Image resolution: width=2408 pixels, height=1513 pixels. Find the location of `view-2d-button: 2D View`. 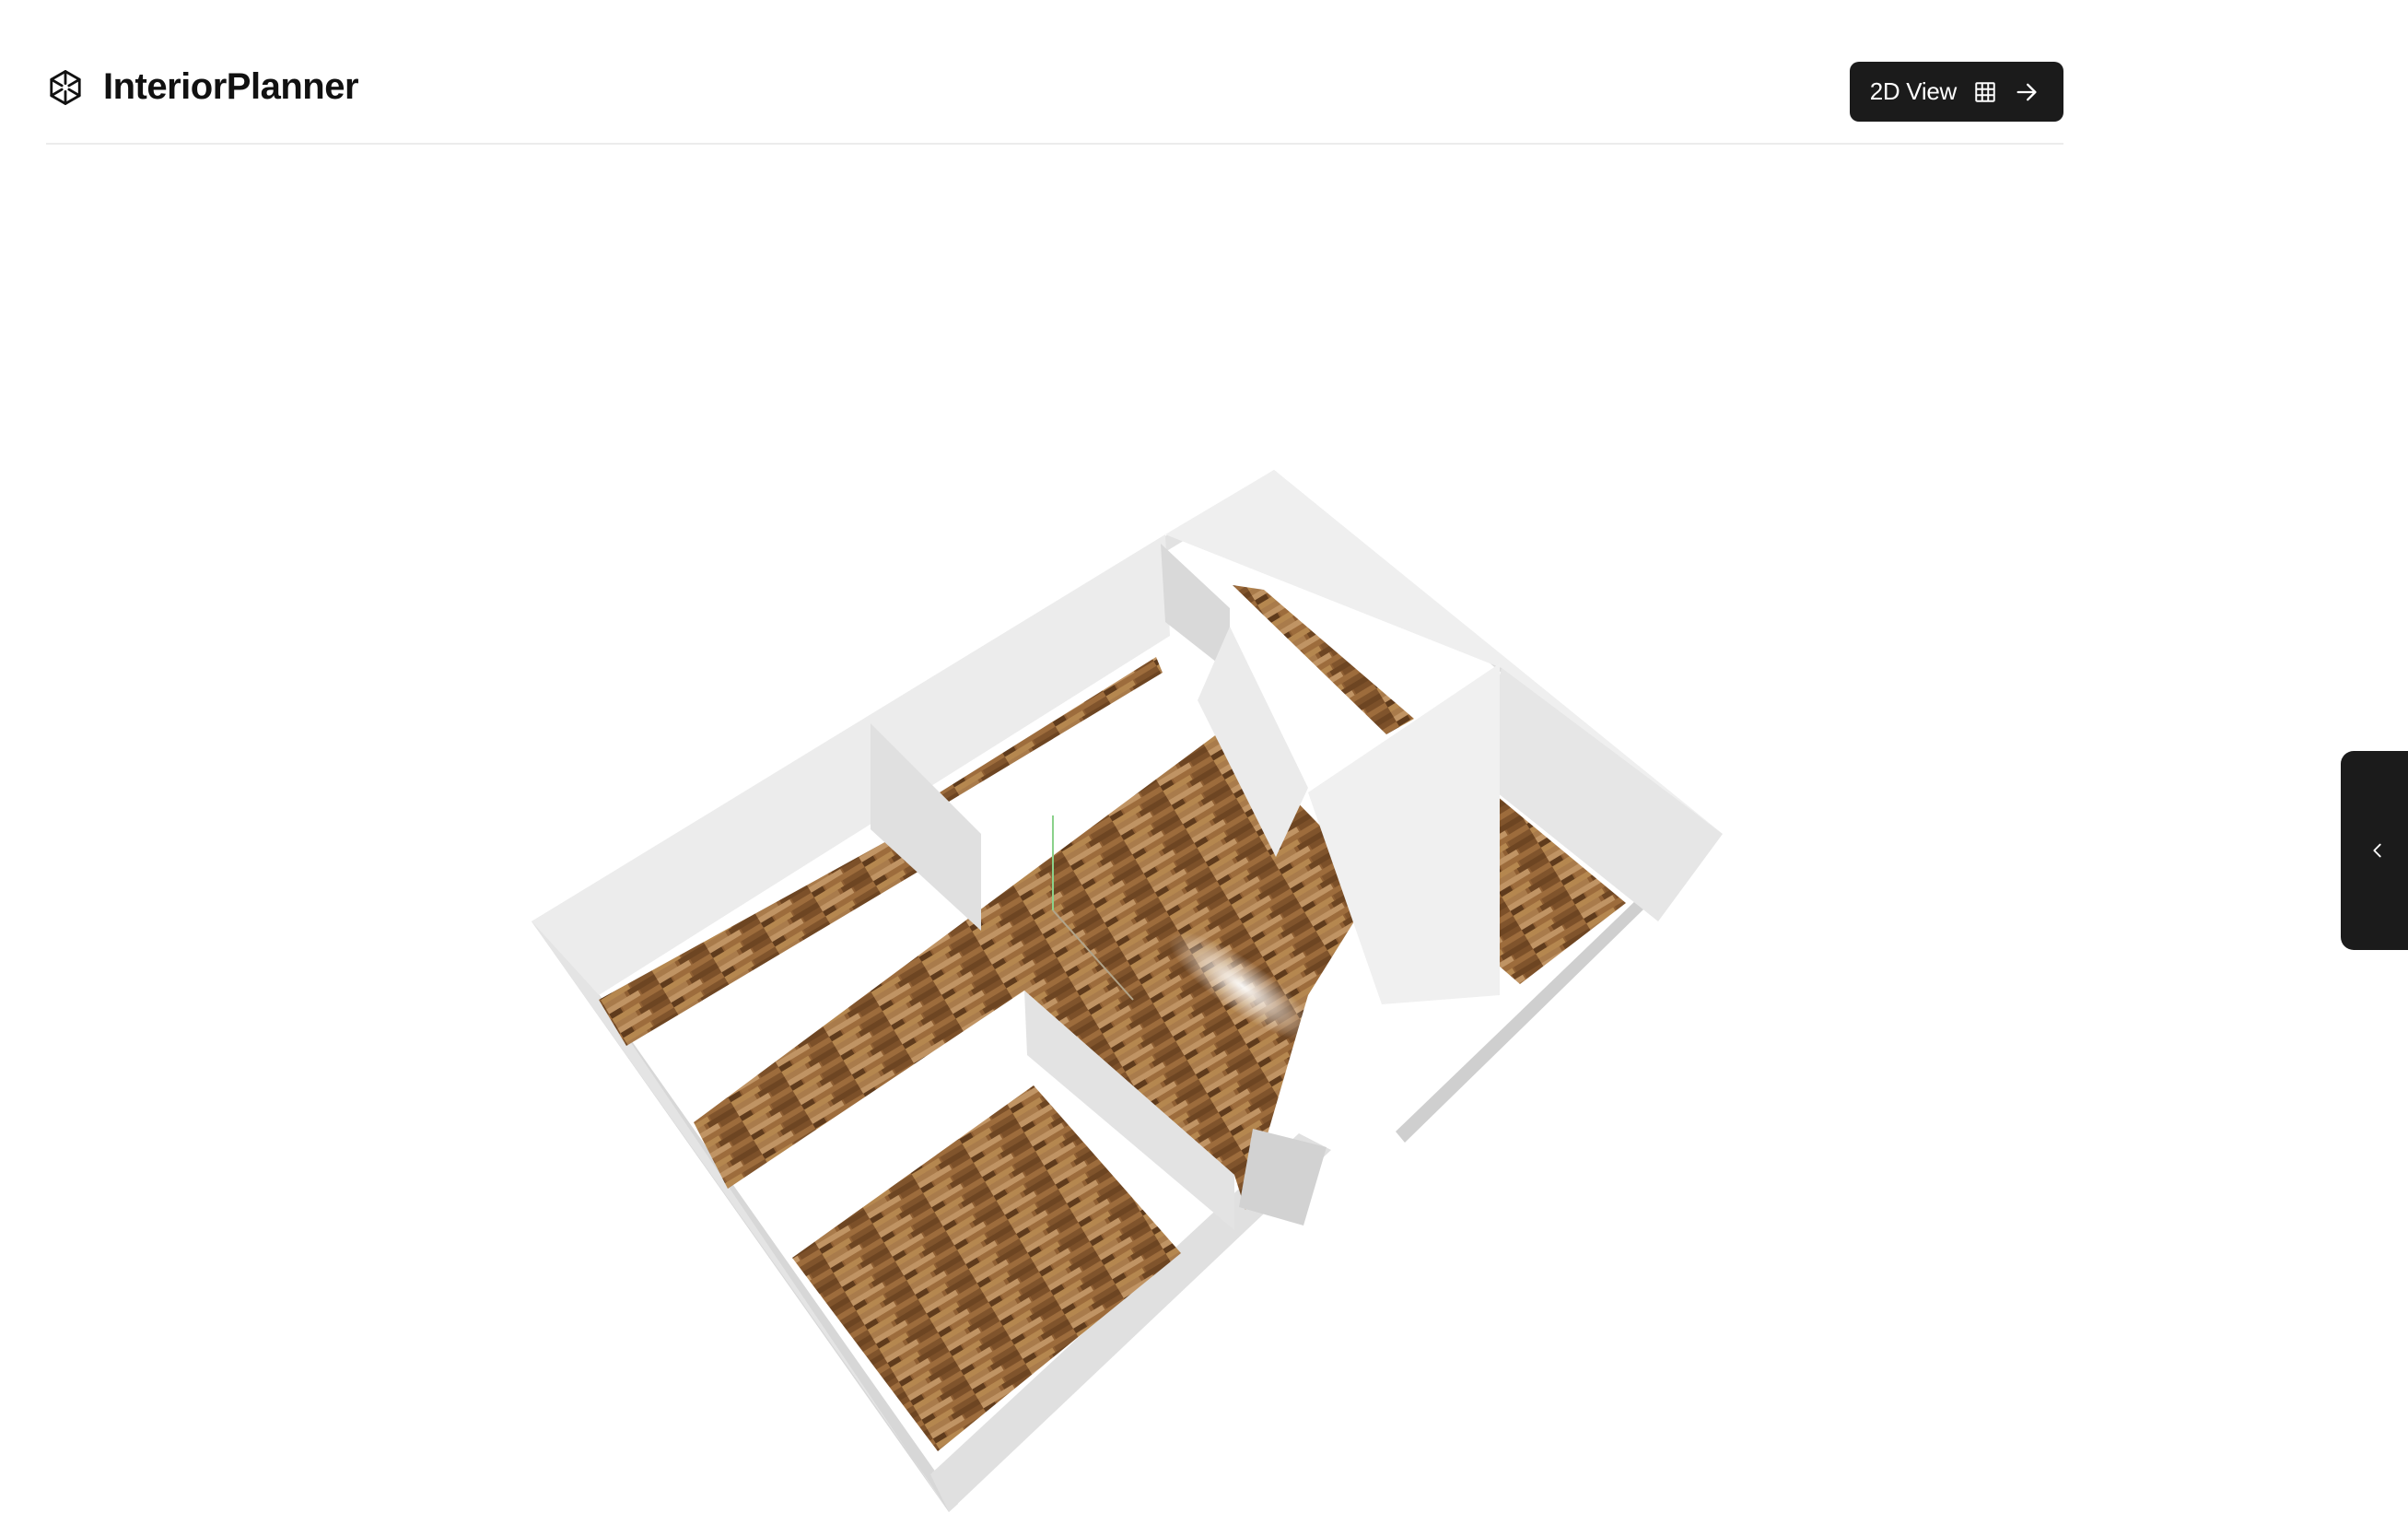

view-2d-button: 2D View is located at coordinates (1956, 92).